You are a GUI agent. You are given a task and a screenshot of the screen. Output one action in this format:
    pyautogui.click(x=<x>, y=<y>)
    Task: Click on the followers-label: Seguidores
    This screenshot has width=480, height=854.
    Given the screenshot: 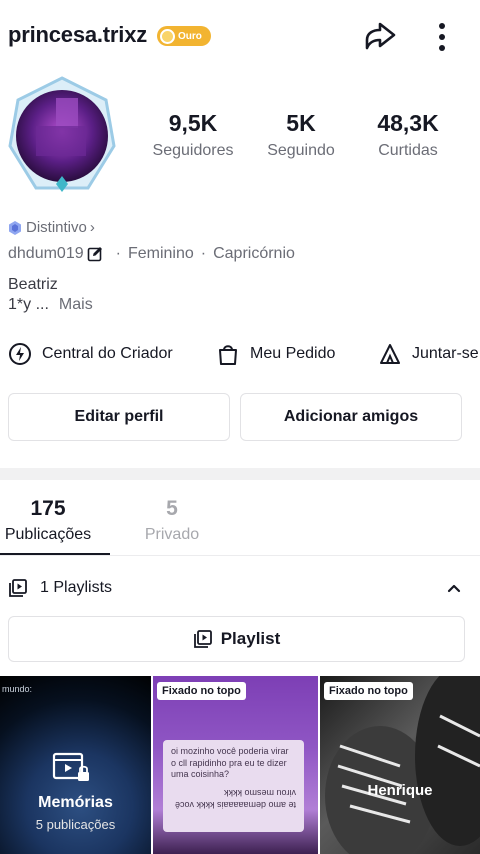 What is the action you would take?
    pyautogui.click(x=193, y=150)
    